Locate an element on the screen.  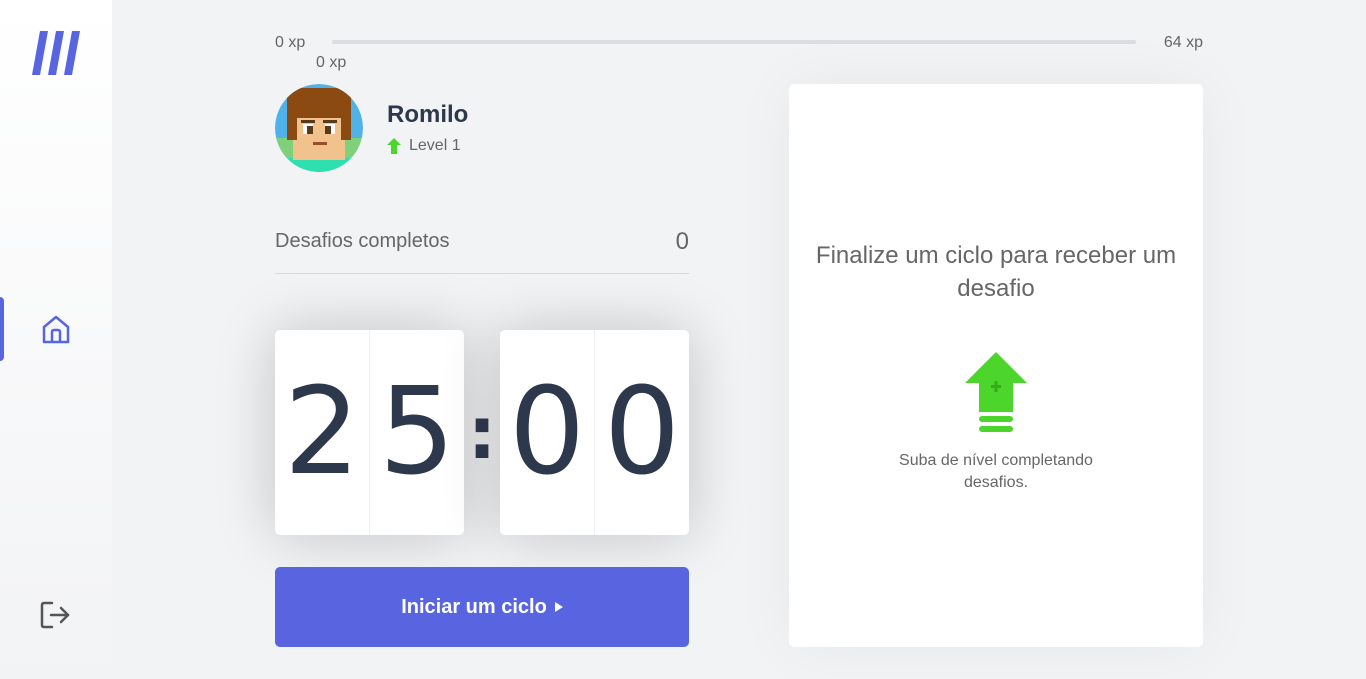
second-digit-right: 0 is located at coordinates (642, 432).